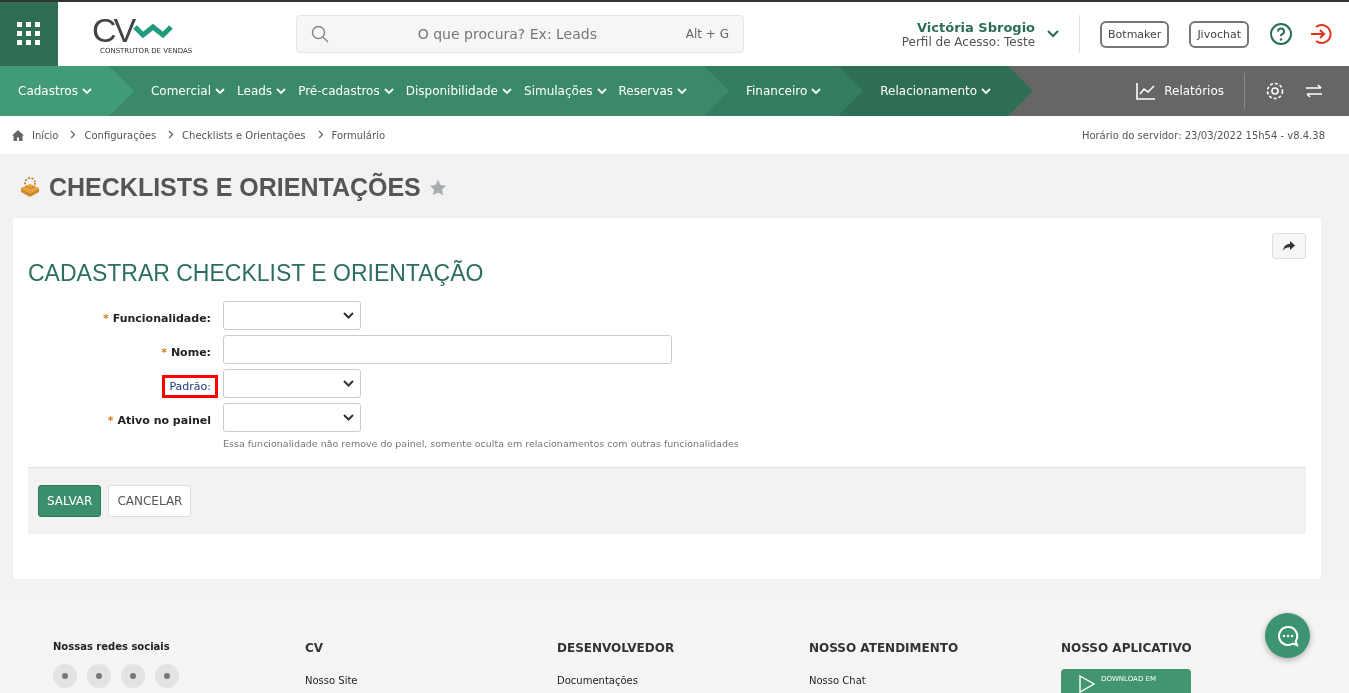  I want to click on save-button: SALVAR, so click(70, 501).